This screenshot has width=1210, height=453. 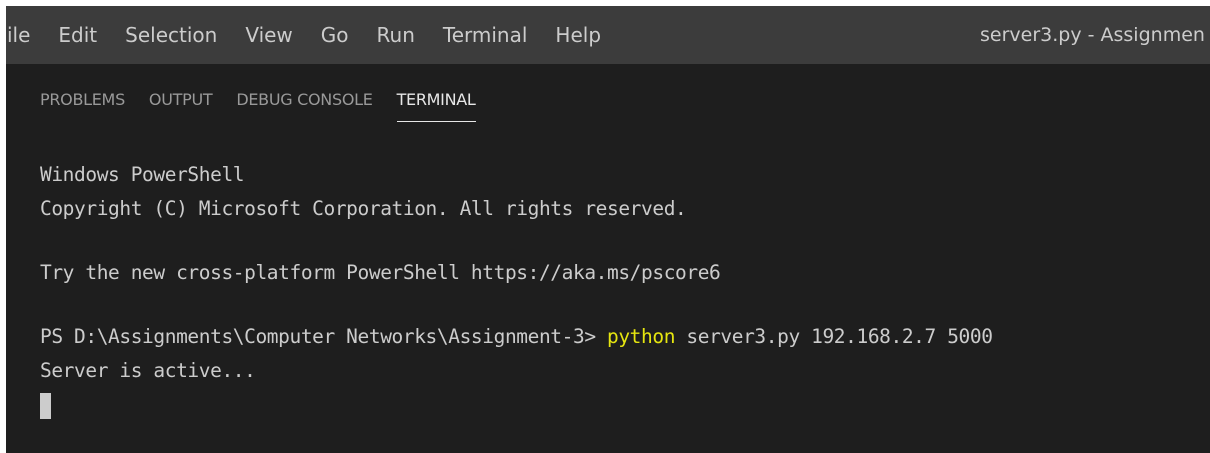 I want to click on menu-run: Run, so click(x=396, y=35).